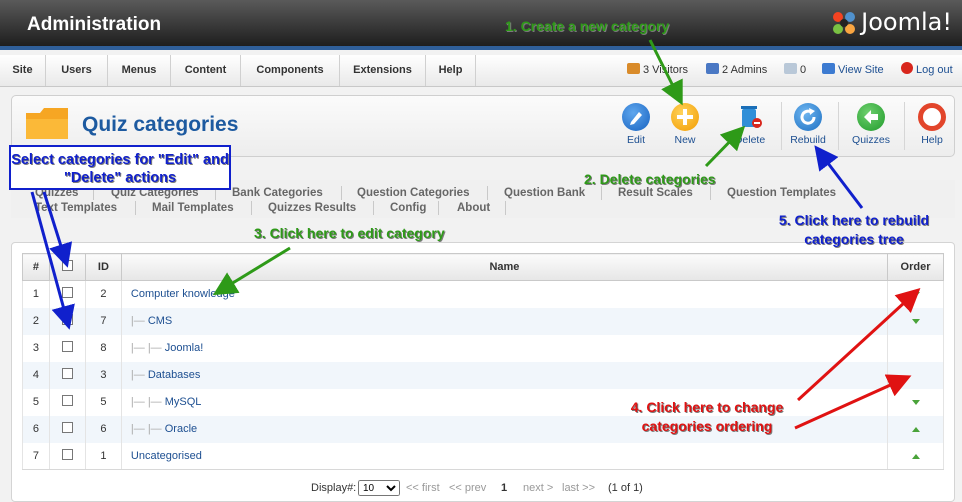 The image size is (962, 502). I want to click on row-id: 5, so click(103, 402).